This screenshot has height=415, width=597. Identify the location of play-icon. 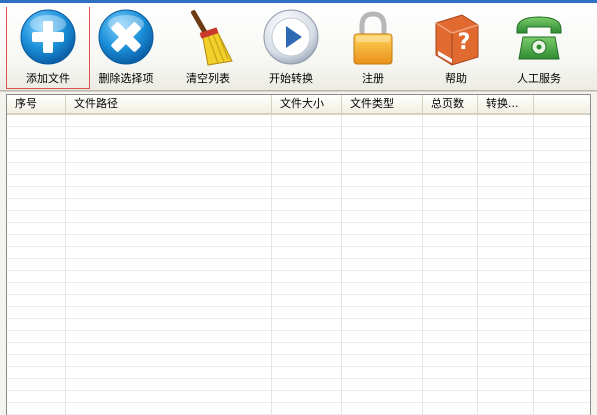
(291, 37).